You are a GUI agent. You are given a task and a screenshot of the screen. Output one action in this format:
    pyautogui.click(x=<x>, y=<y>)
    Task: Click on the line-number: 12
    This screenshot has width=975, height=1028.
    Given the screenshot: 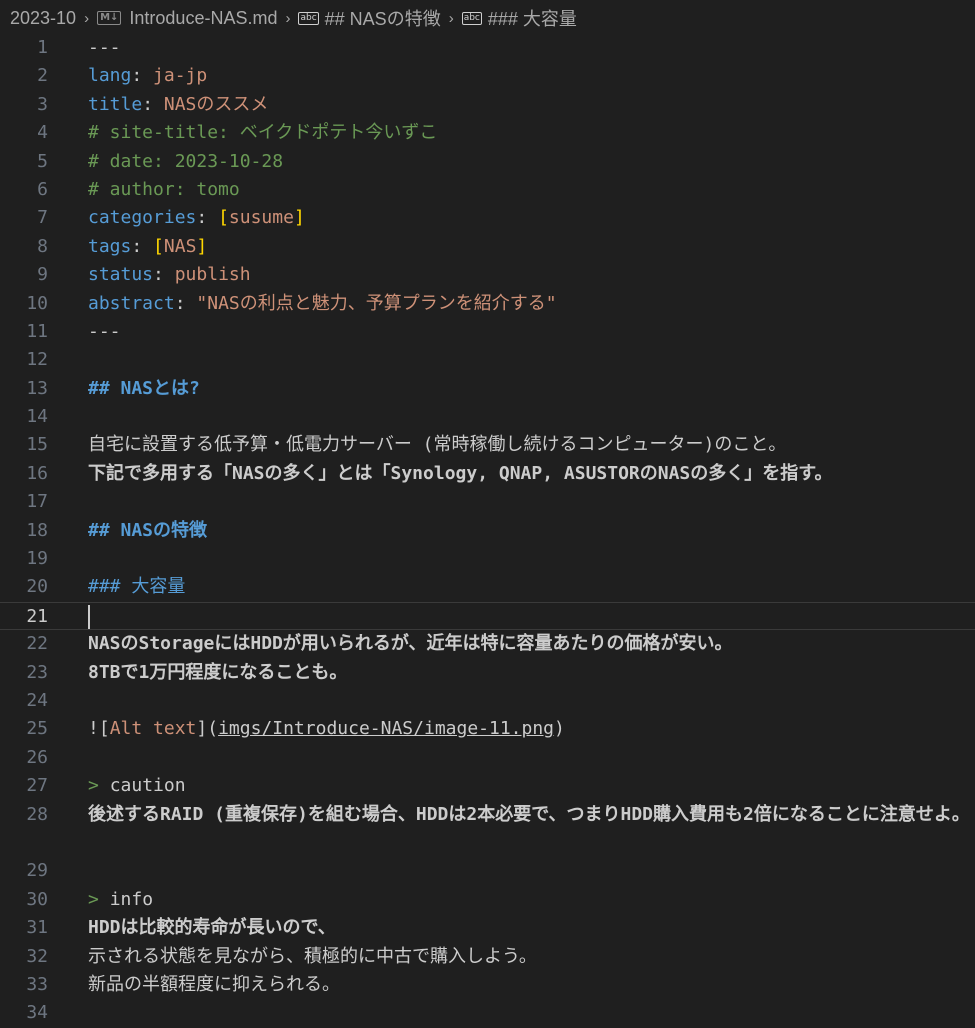 What is the action you would take?
    pyautogui.click(x=37, y=360)
    